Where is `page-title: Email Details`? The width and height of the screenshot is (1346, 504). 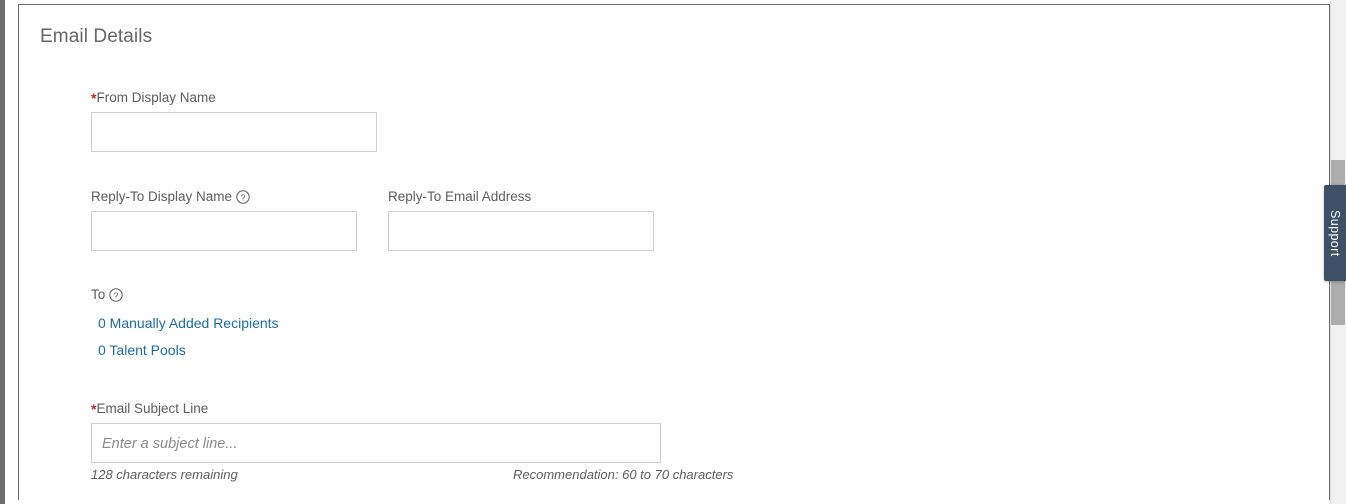
page-title: Email Details is located at coordinates (96, 36).